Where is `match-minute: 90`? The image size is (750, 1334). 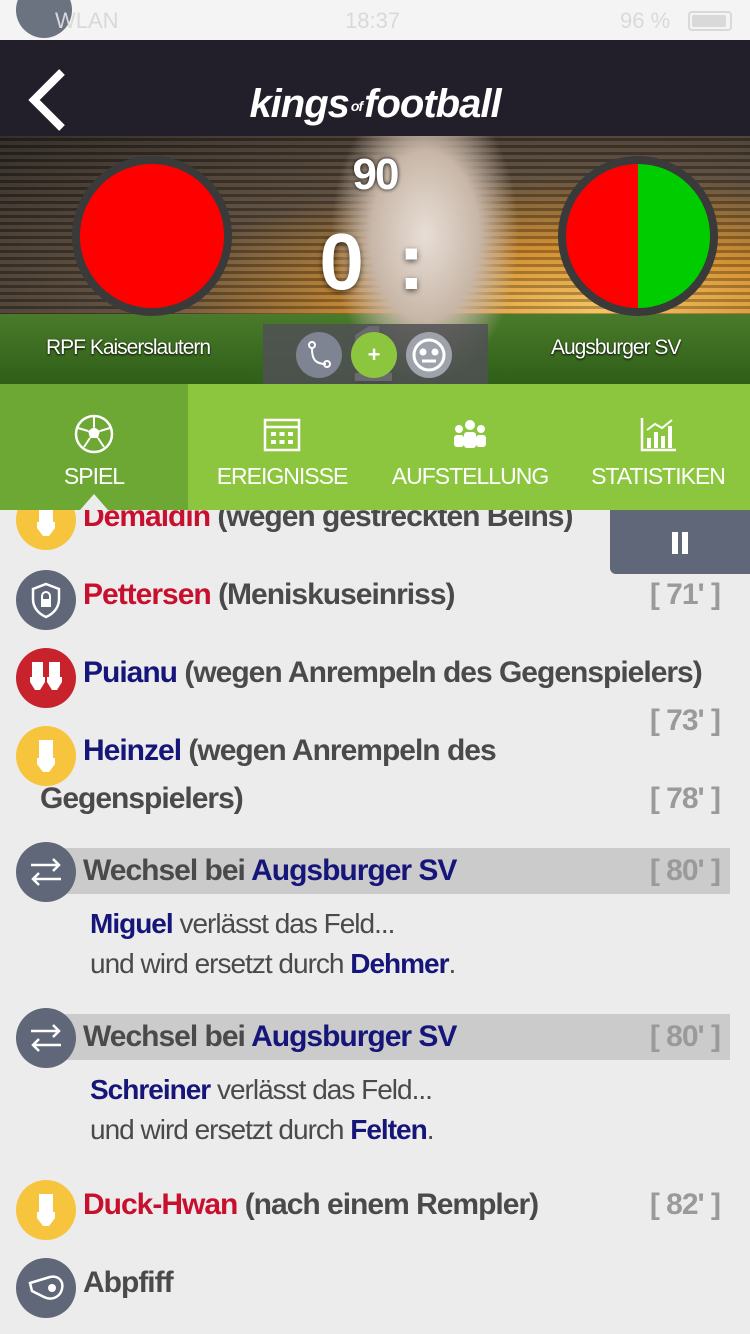
match-minute: 90 is located at coordinates (376, 174).